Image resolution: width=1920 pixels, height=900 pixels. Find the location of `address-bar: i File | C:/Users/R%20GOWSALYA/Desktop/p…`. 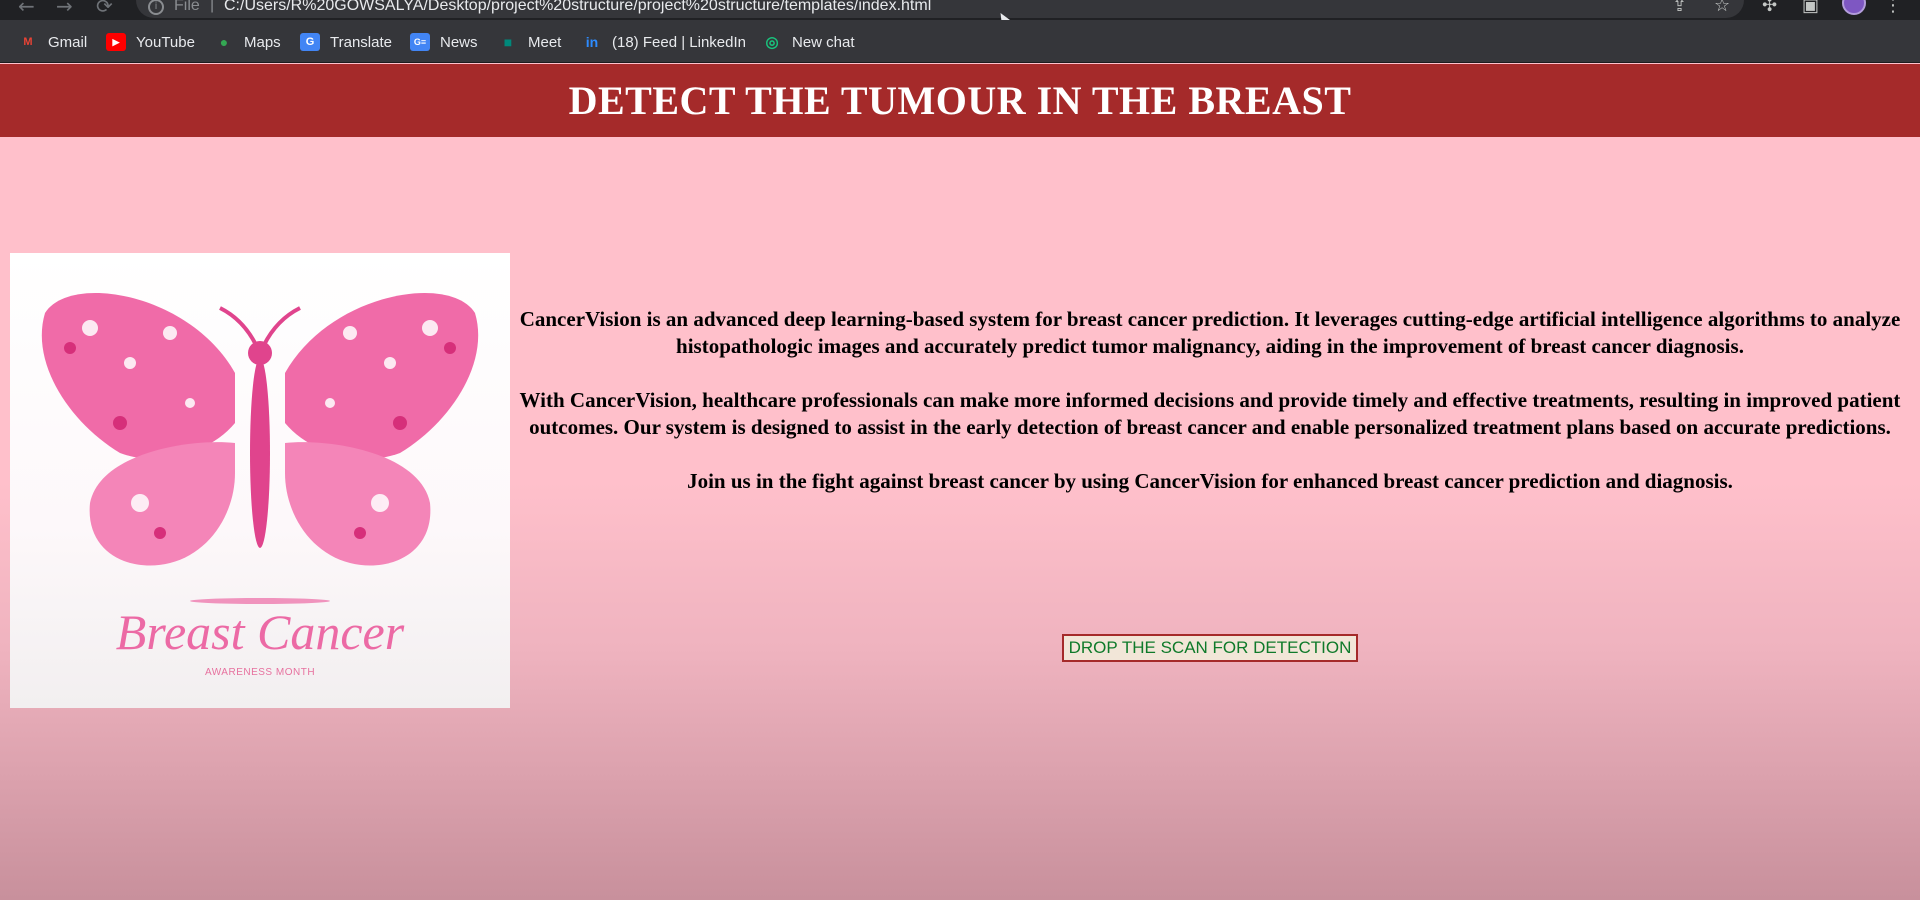

address-bar: i File | C:/Users/R%20GOWSALYA/Desktop/p… is located at coordinates (940, 9).